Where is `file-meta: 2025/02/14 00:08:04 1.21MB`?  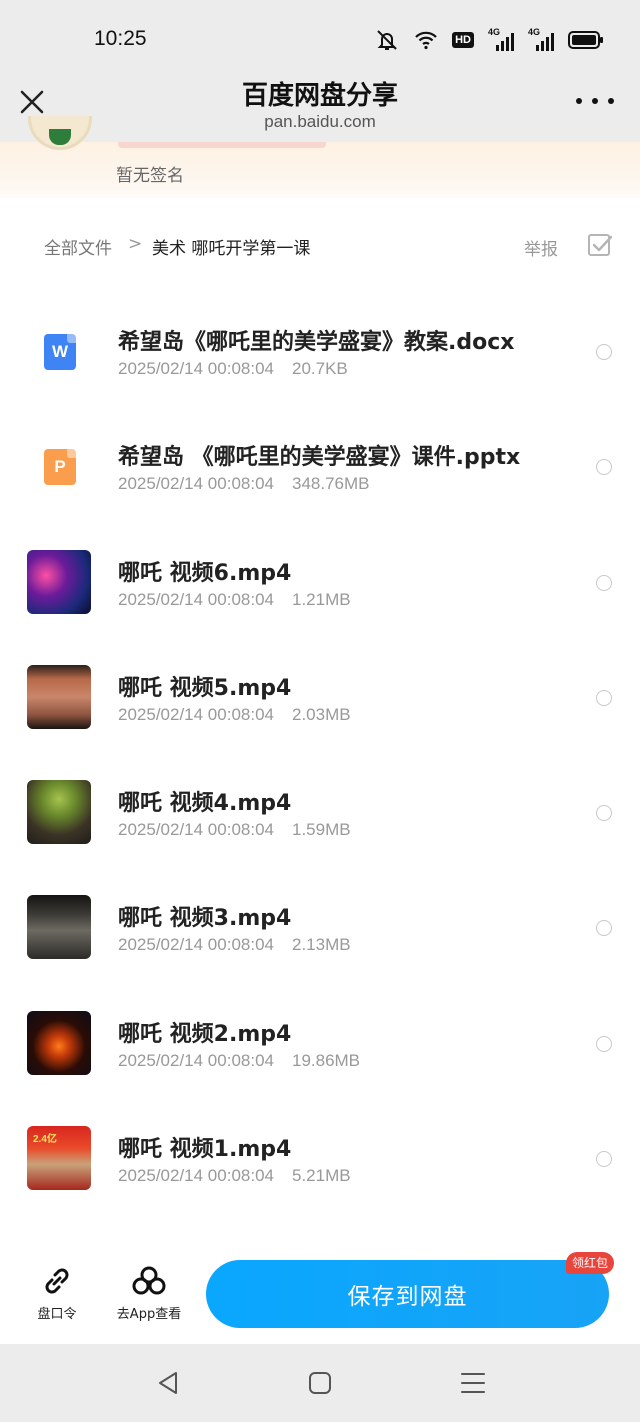 file-meta: 2025/02/14 00:08:04 1.21MB is located at coordinates (234, 600).